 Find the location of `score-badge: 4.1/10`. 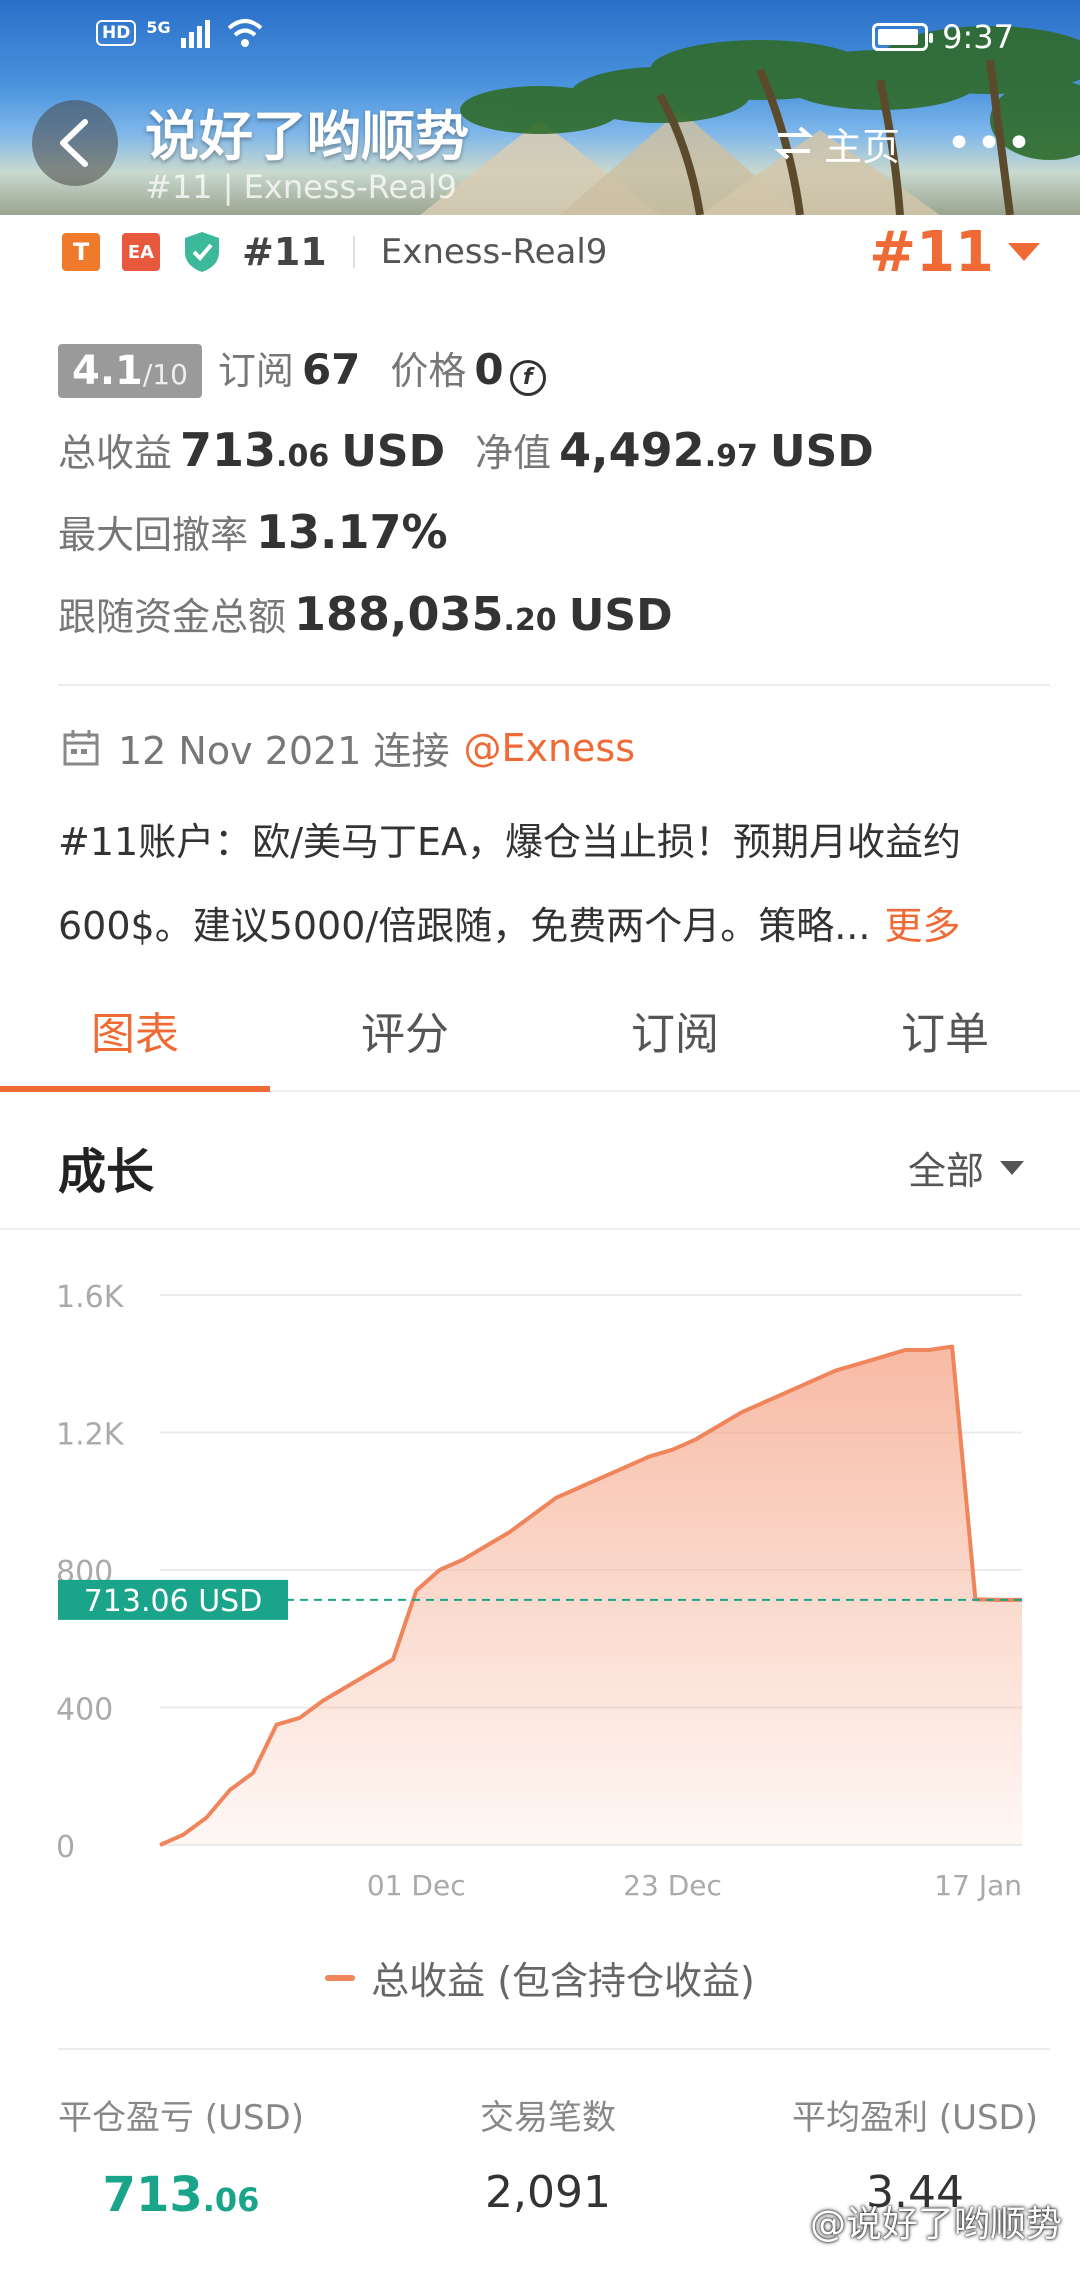

score-badge: 4.1/10 is located at coordinates (130, 371).